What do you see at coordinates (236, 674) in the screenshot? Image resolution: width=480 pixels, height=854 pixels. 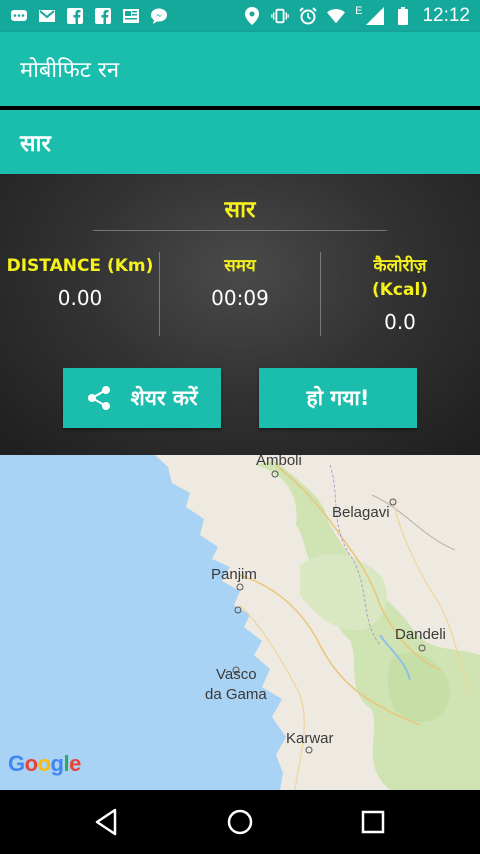 I see `map-label-vasco: Vasco` at bounding box center [236, 674].